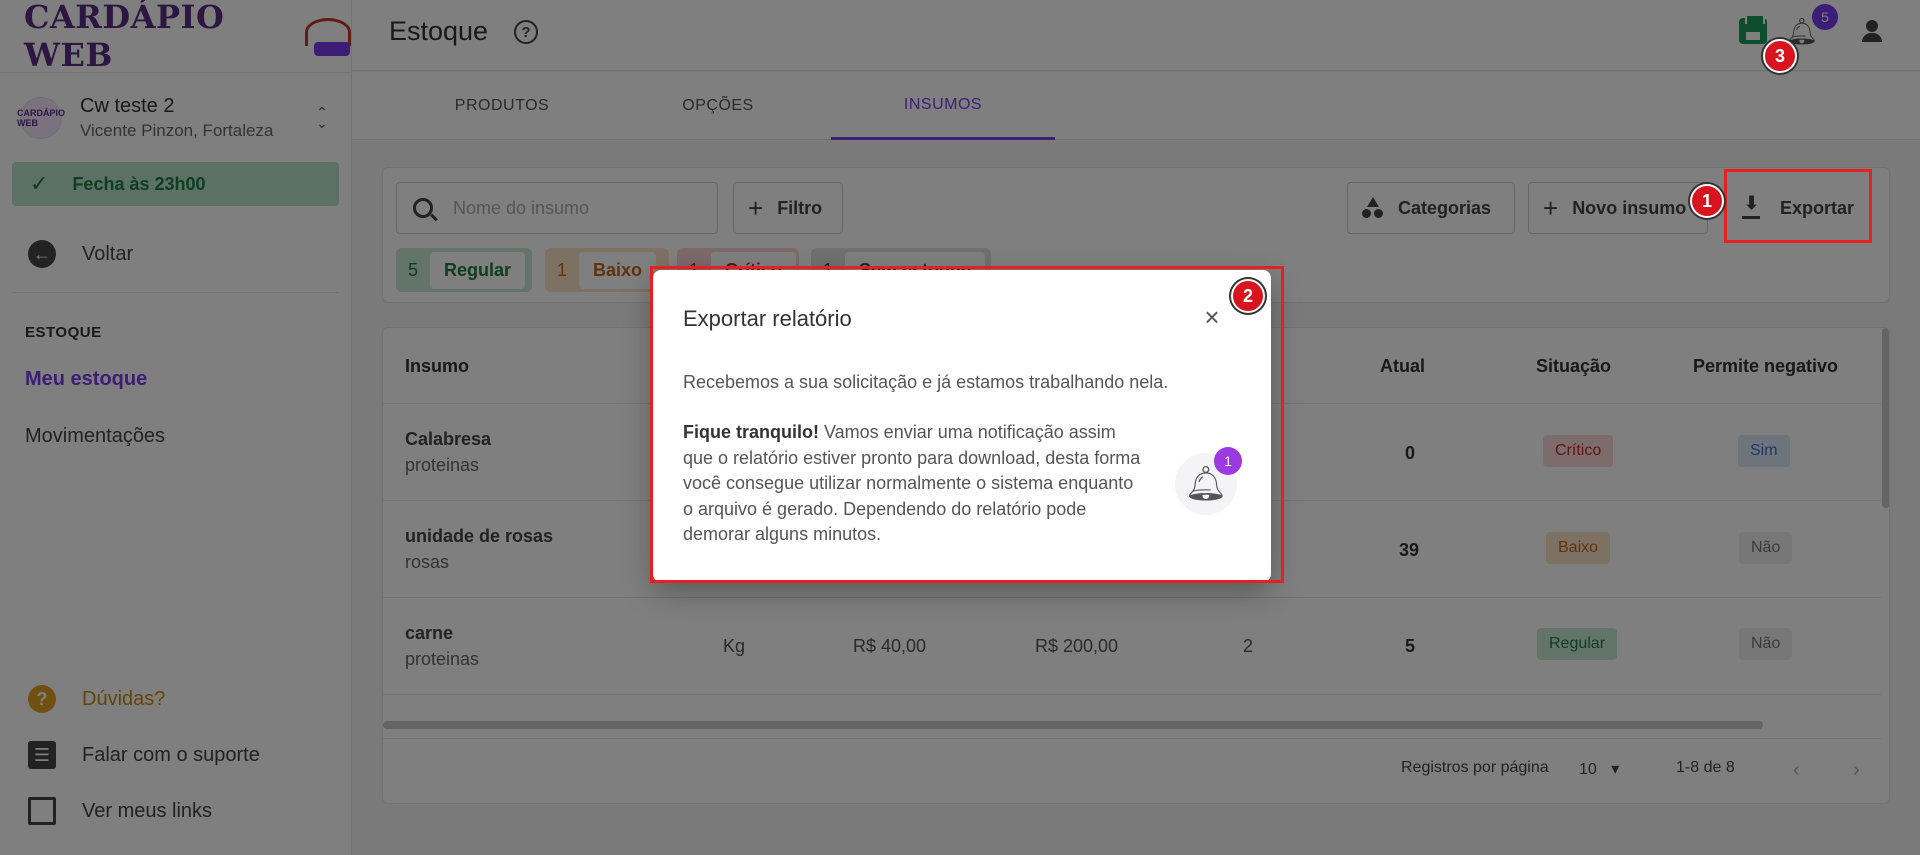 This screenshot has width=1920, height=855. What do you see at coordinates (1780, 56) in the screenshot?
I see `annotation-marker-3: 3` at bounding box center [1780, 56].